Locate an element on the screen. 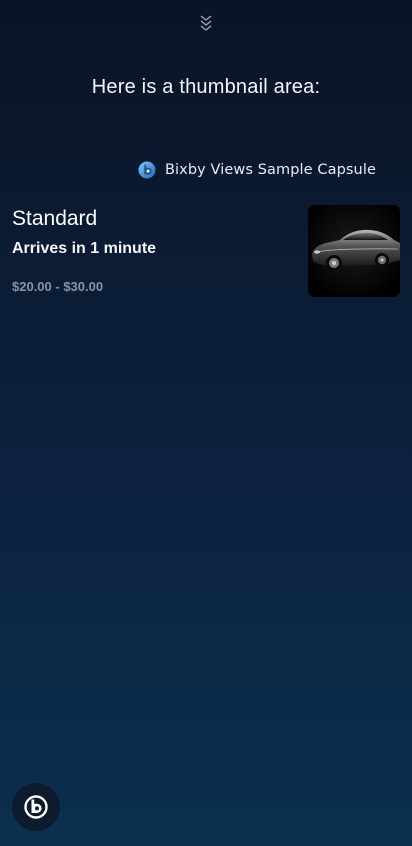  page-title: Here is a thumbnail area: is located at coordinates (206, 87).